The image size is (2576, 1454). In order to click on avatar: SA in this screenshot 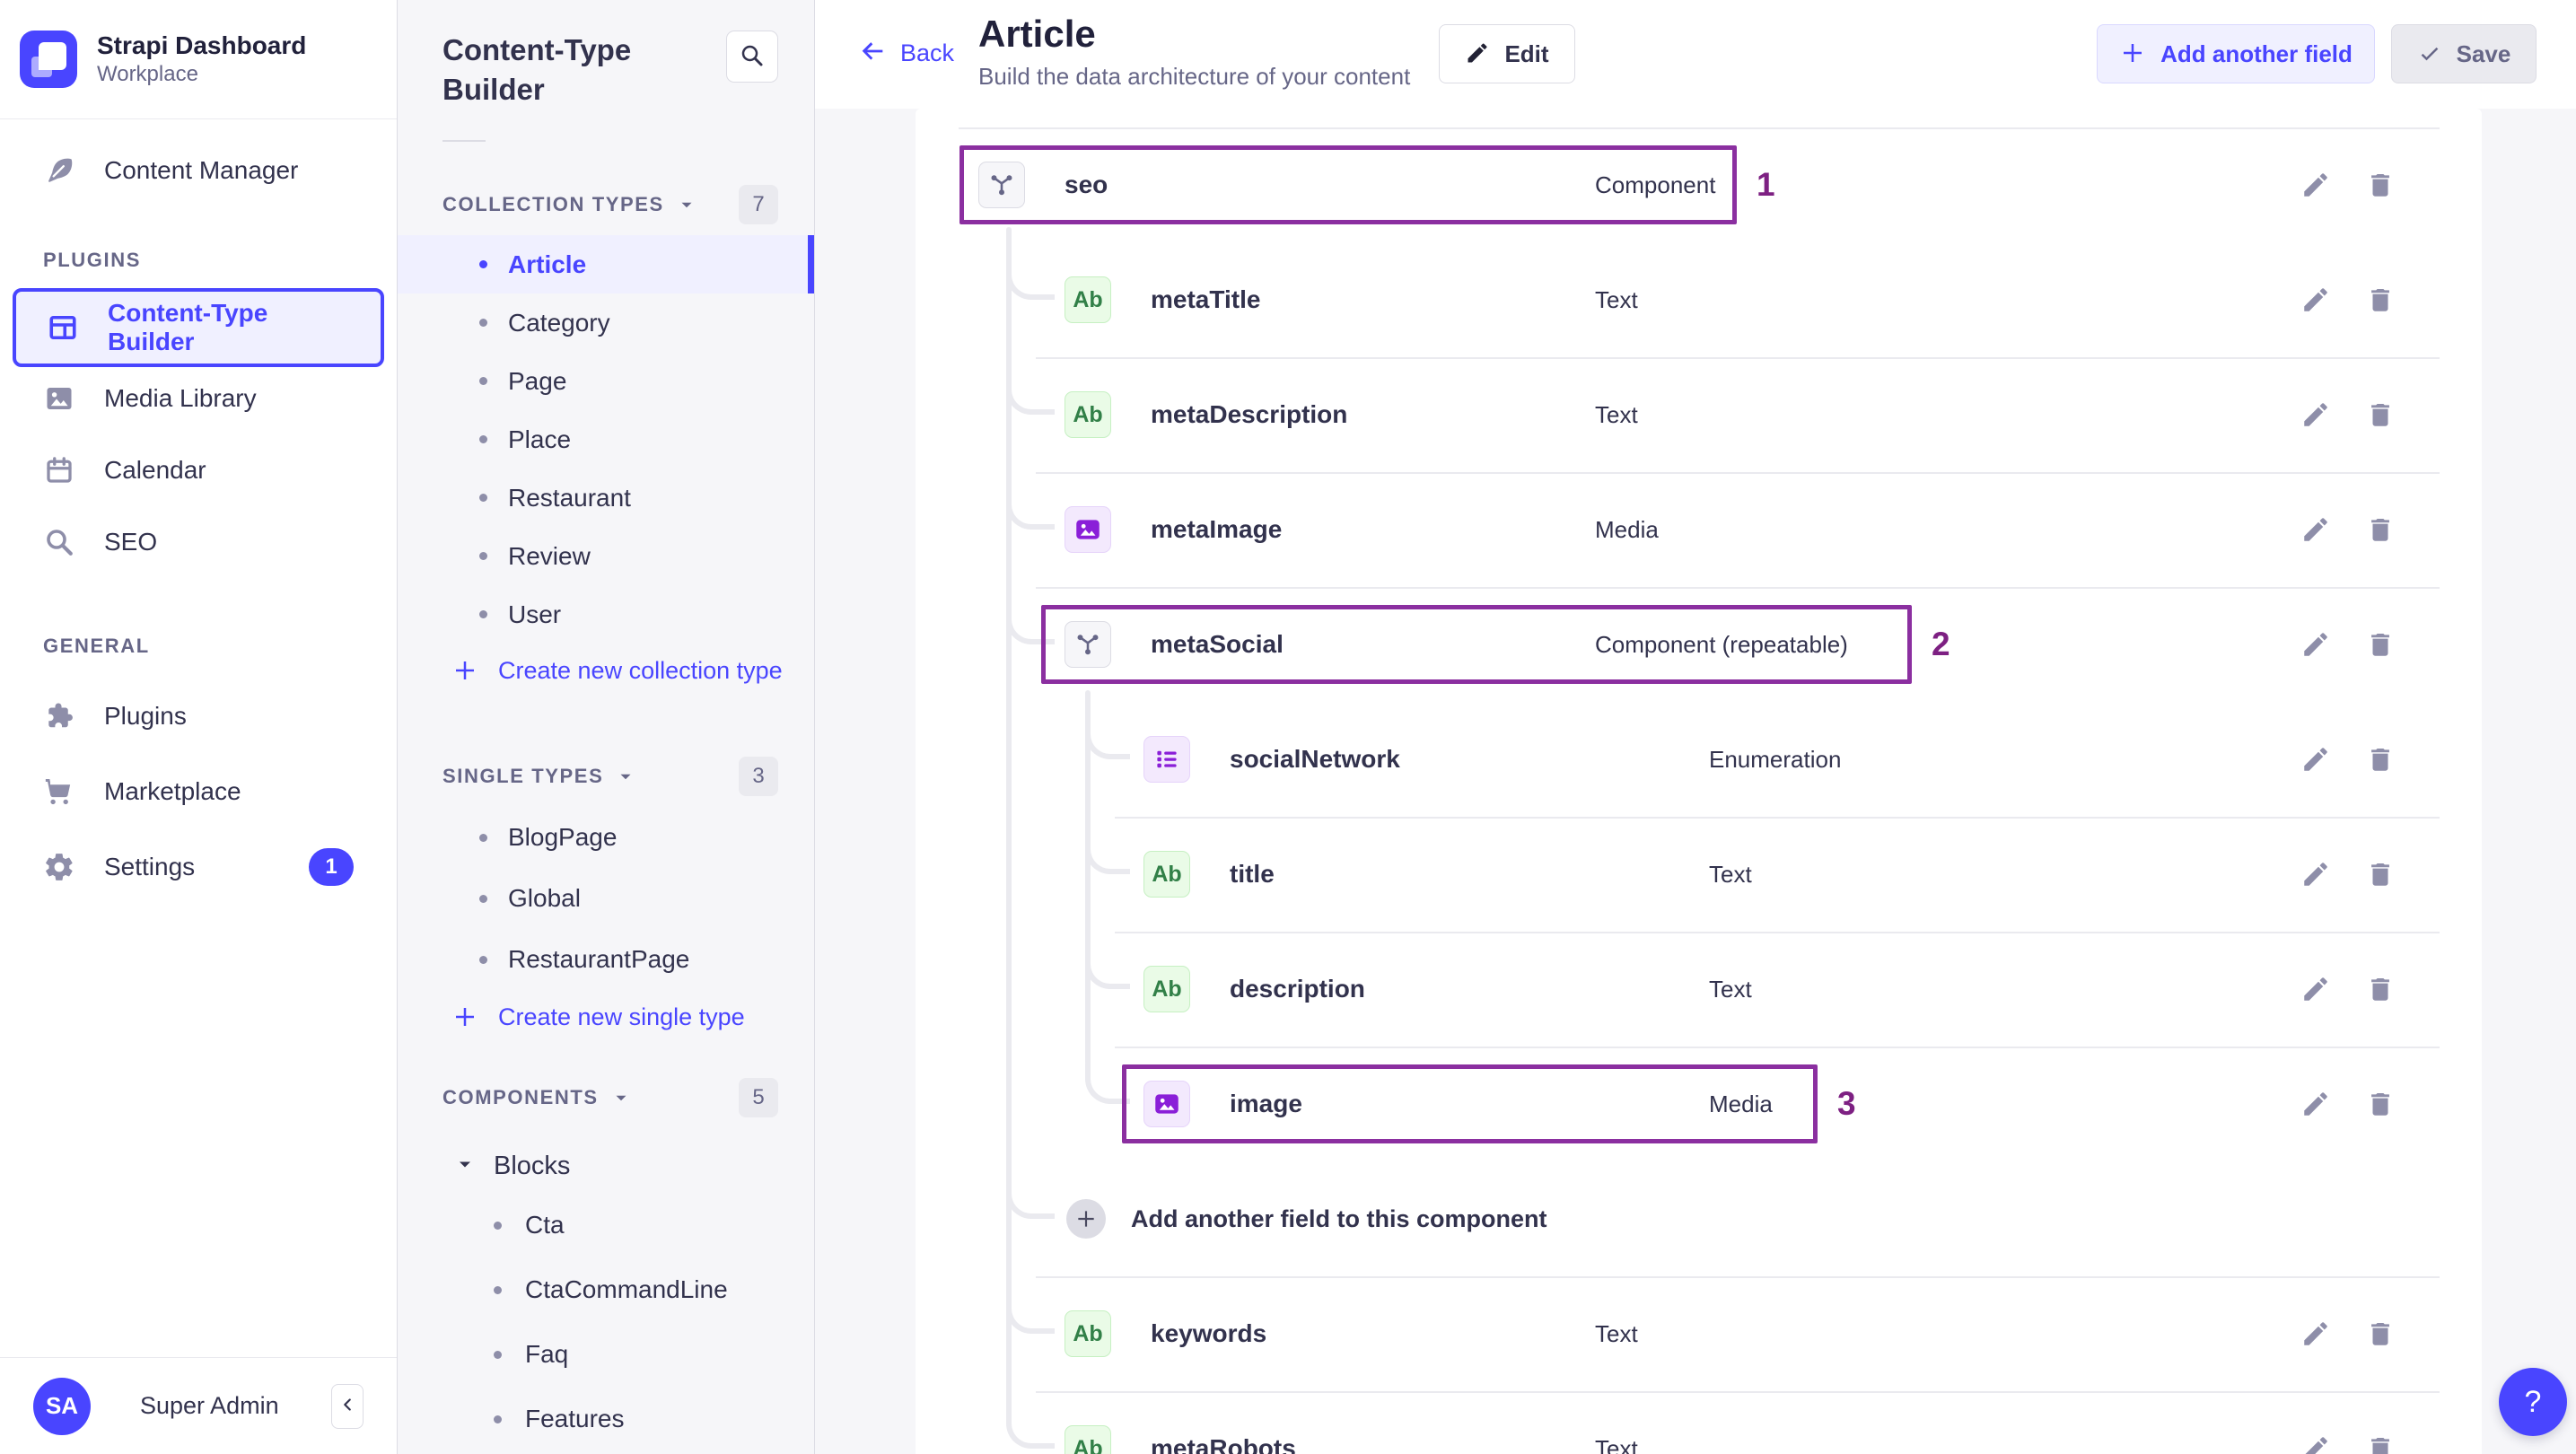, I will do `click(62, 1406)`.